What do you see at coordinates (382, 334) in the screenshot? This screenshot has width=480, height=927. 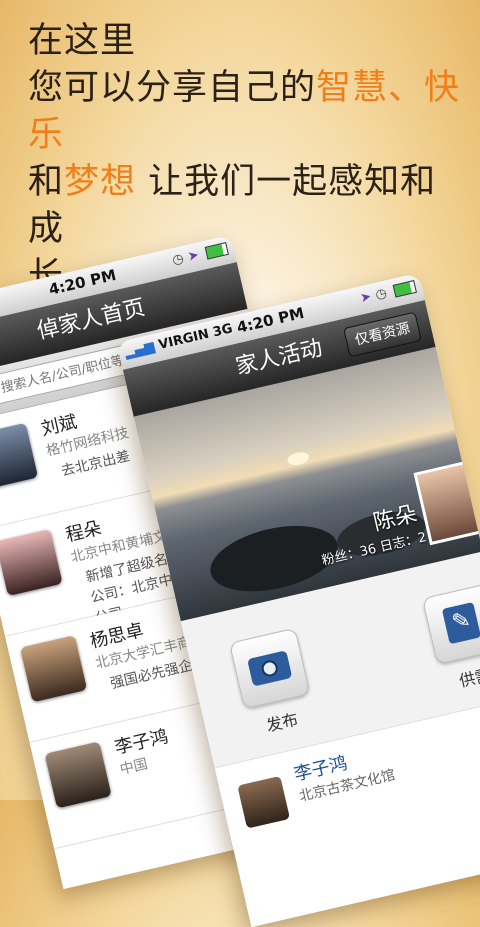 I see `resources-only-button: 仅看资源` at bounding box center [382, 334].